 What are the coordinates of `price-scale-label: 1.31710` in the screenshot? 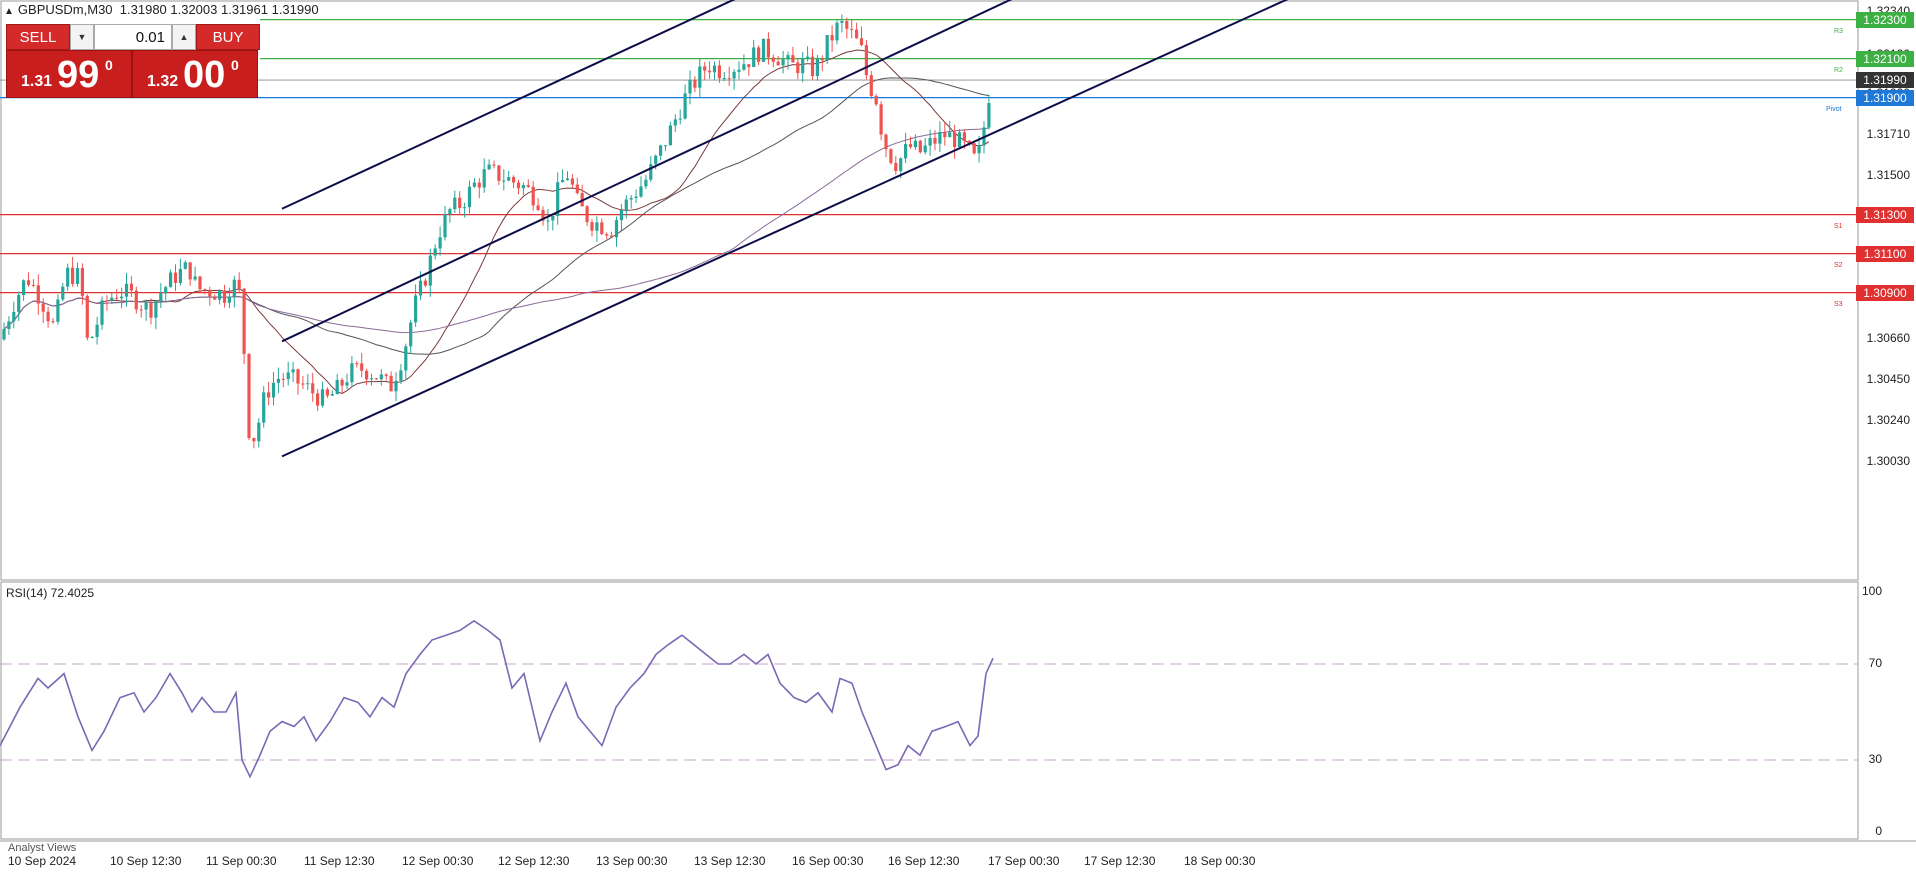 It's located at (1888, 133).